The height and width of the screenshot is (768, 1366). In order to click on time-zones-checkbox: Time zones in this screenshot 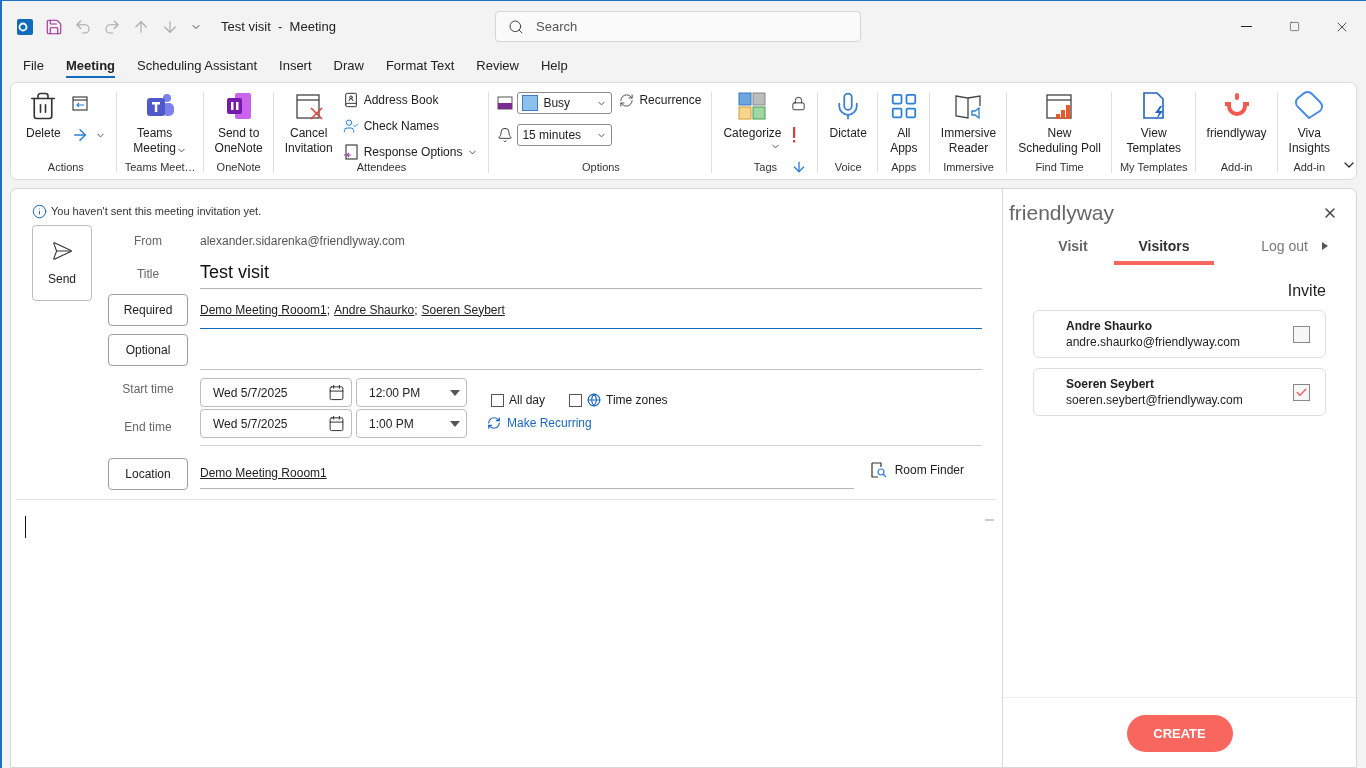, I will do `click(618, 400)`.